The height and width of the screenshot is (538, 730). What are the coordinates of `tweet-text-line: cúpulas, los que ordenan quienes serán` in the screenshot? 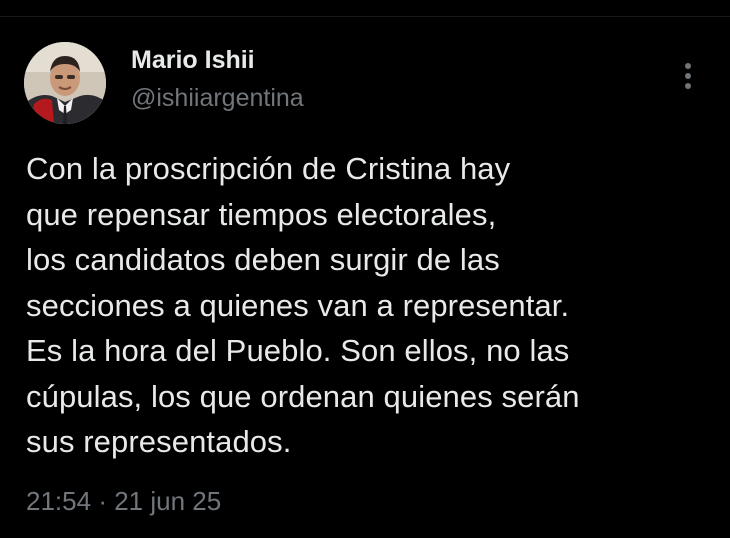 It's located at (303, 396).